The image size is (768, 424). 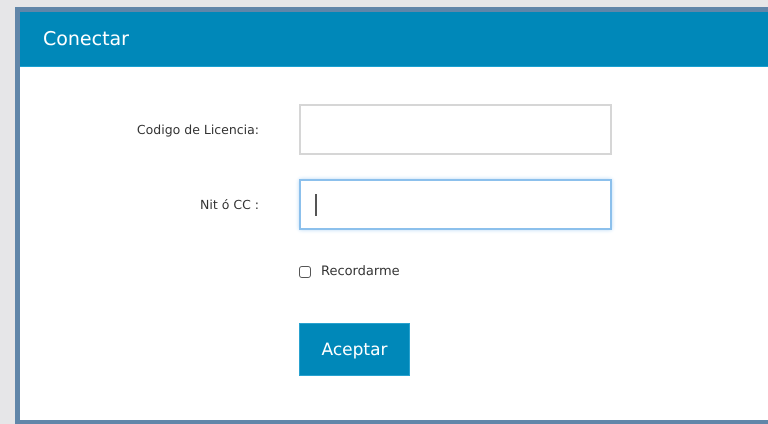 I want to click on dialog-title: Conectar, so click(x=86, y=39).